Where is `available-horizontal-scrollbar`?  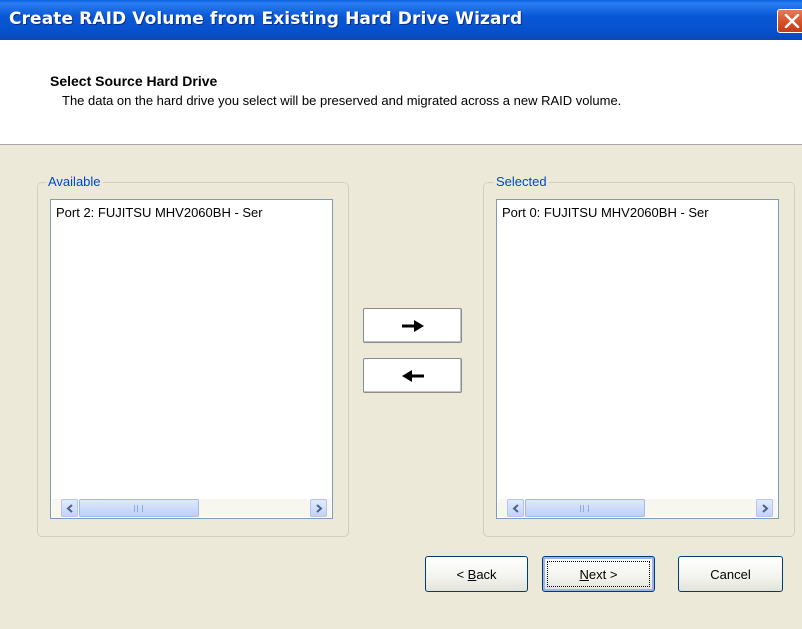
available-horizontal-scrollbar is located at coordinates (191, 508).